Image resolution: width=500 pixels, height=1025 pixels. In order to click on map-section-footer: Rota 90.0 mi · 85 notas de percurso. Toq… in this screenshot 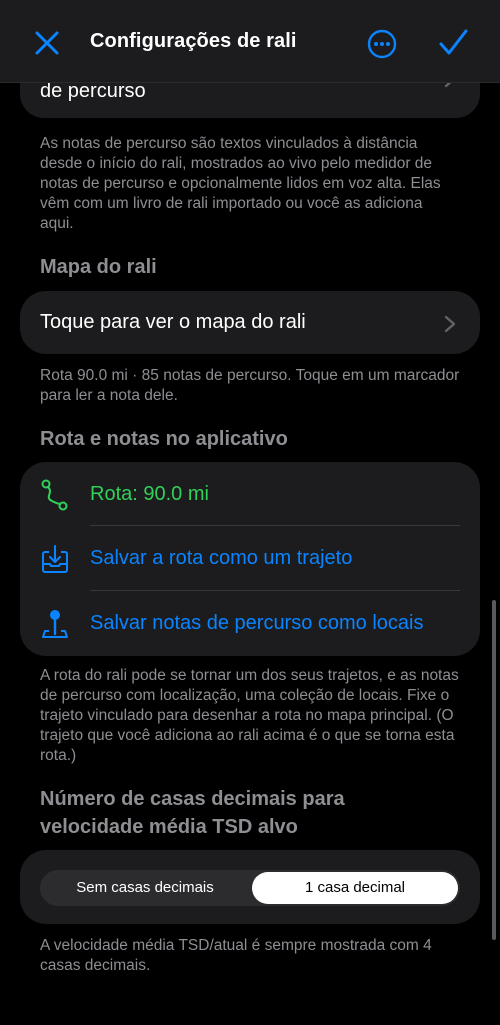, I will do `click(250, 385)`.